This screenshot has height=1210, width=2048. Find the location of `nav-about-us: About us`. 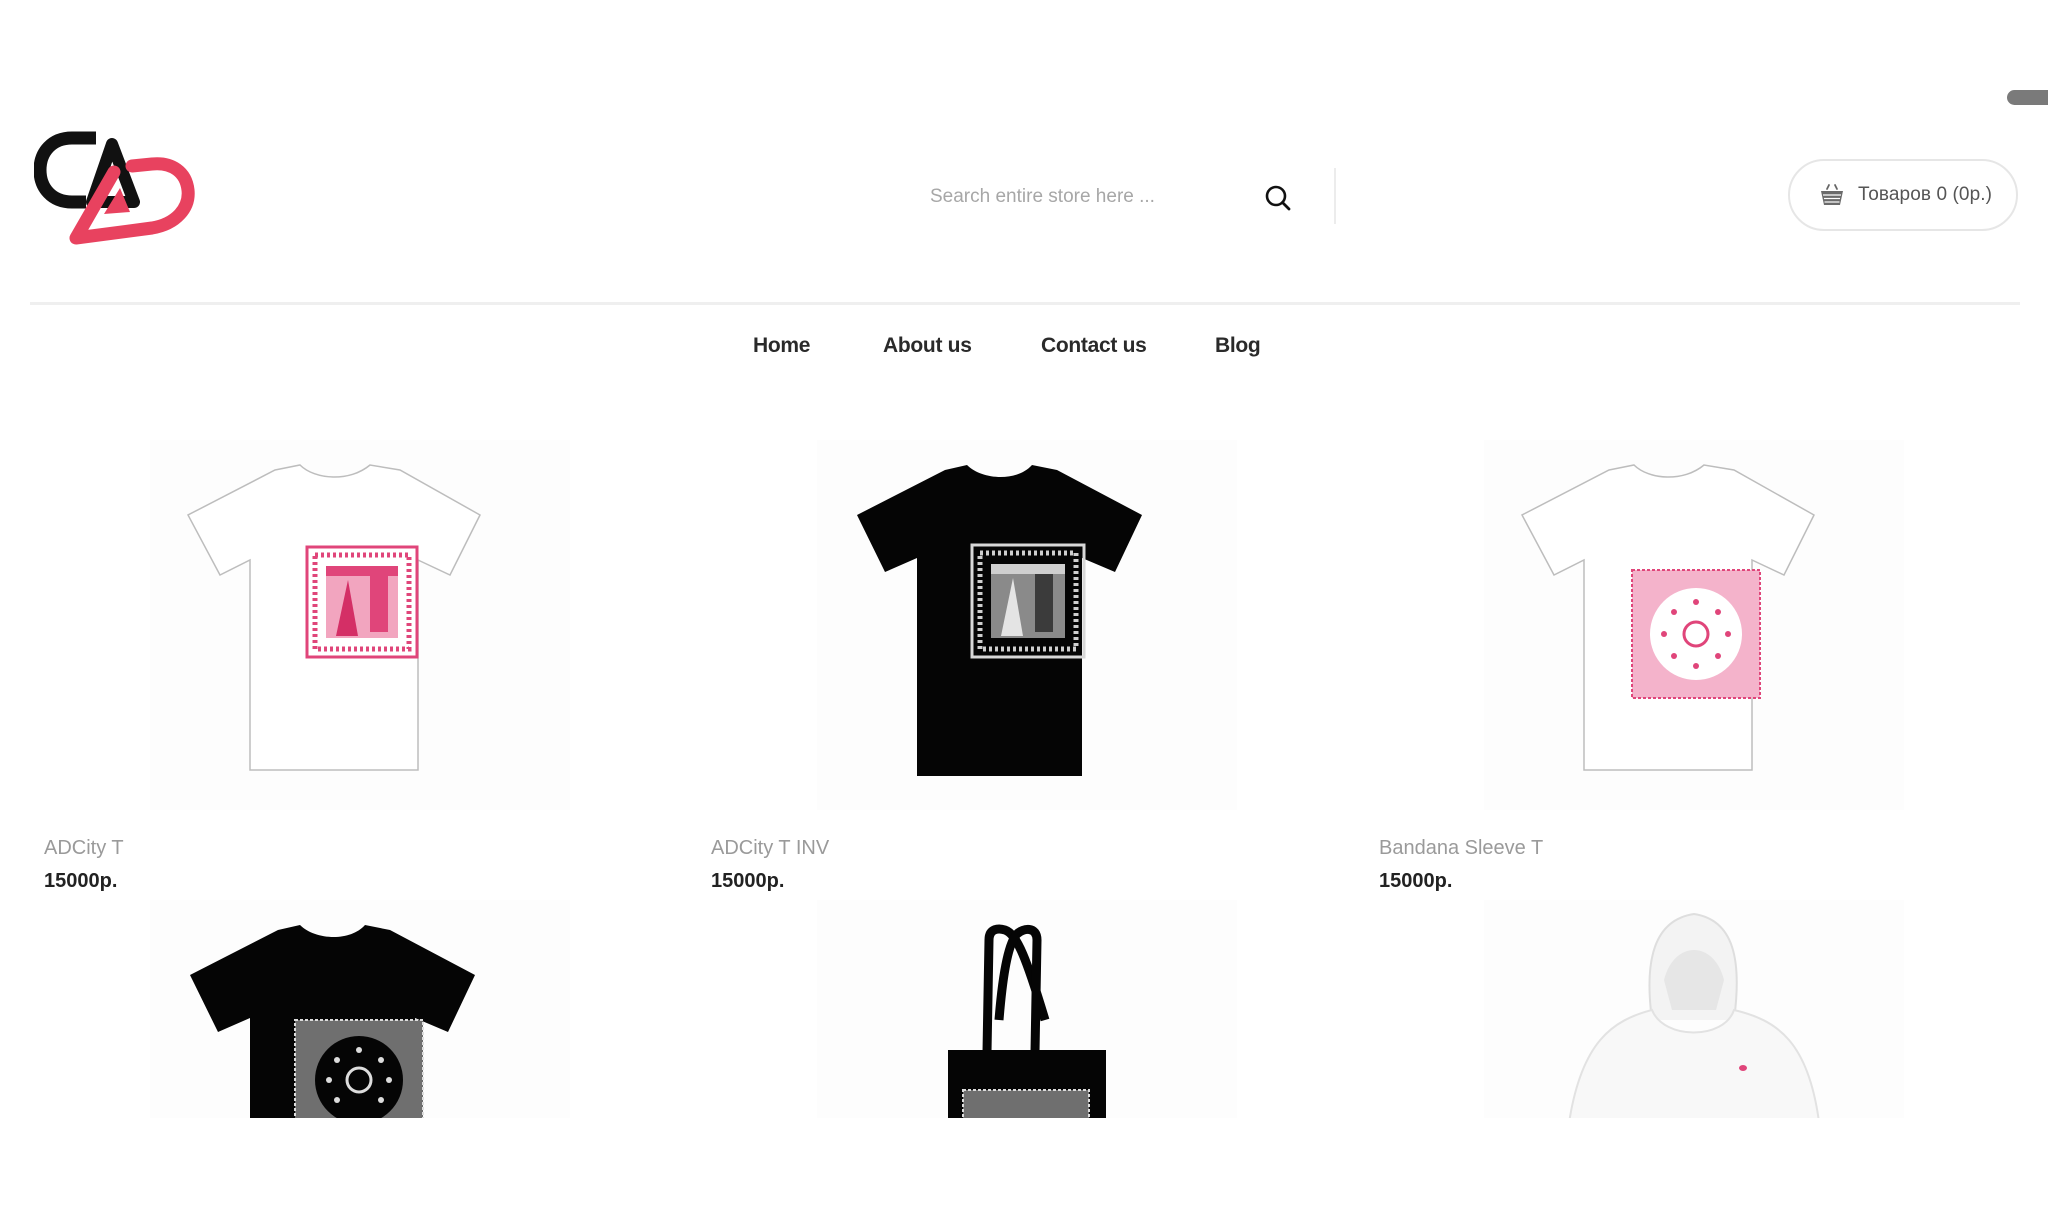

nav-about-us: About us is located at coordinates (927, 346).